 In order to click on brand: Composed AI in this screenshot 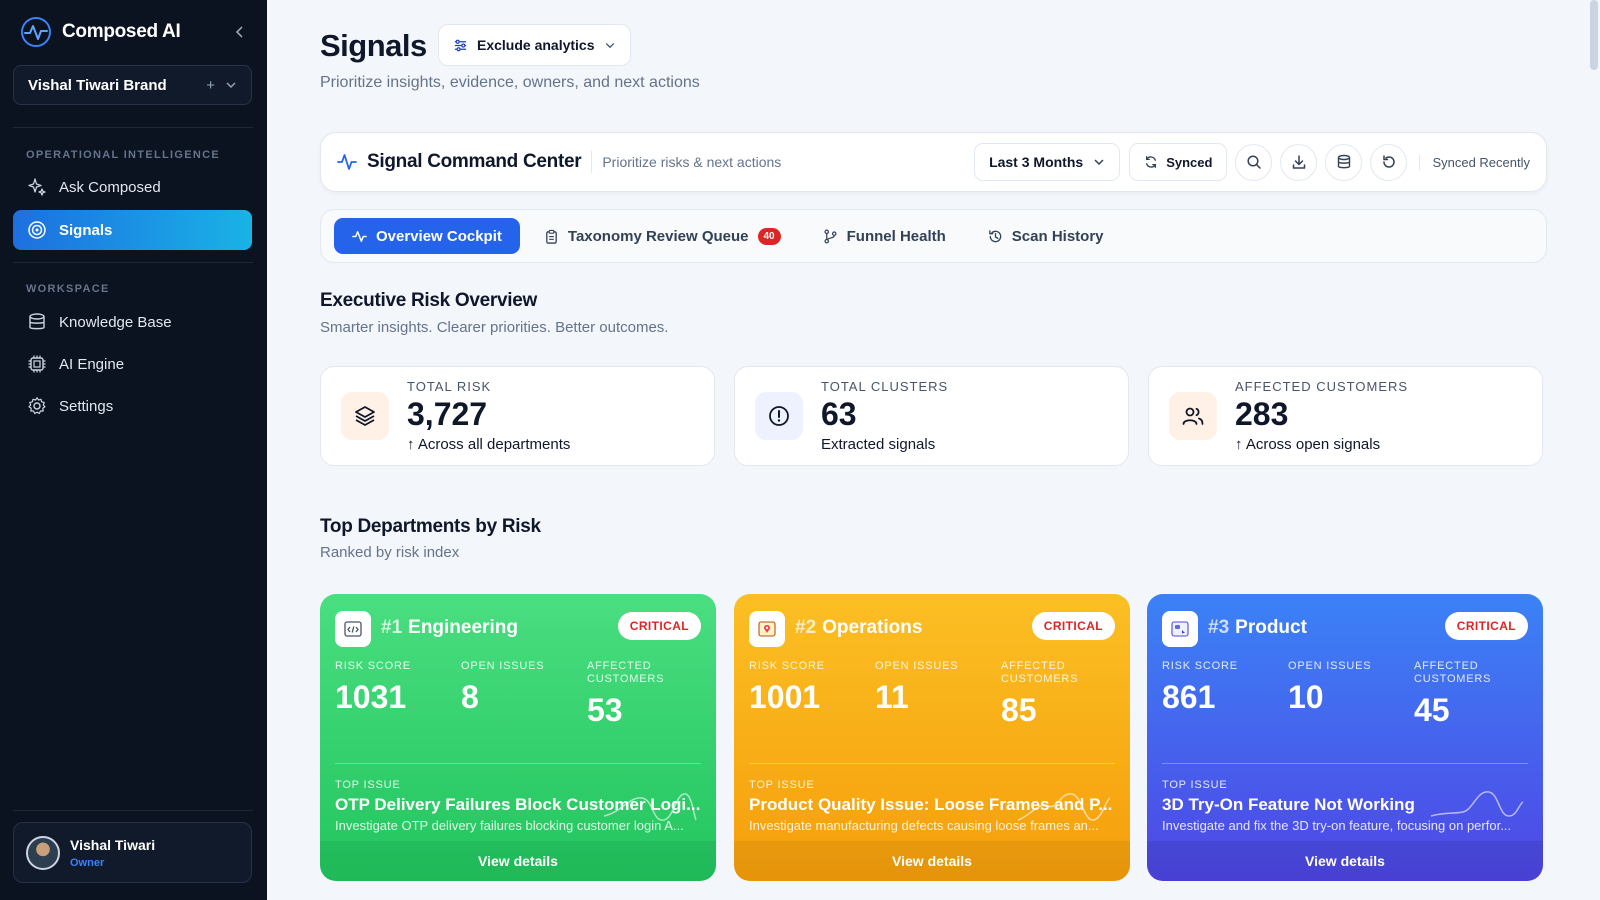, I will do `click(100, 32)`.